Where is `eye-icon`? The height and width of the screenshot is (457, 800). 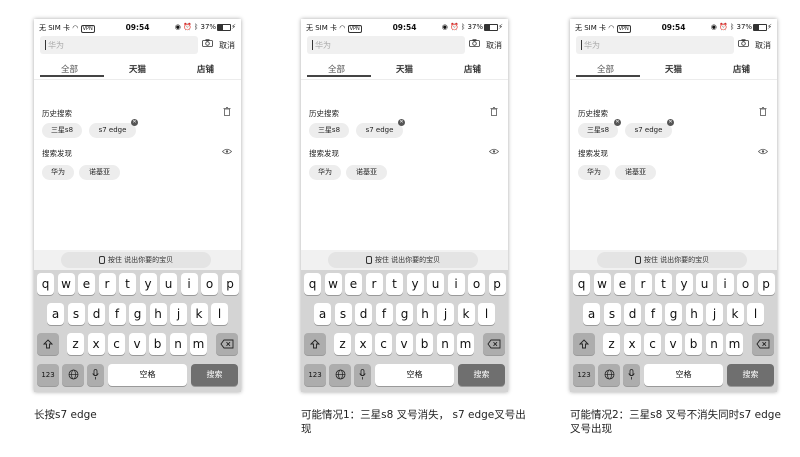 eye-icon is located at coordinates (494, 151).